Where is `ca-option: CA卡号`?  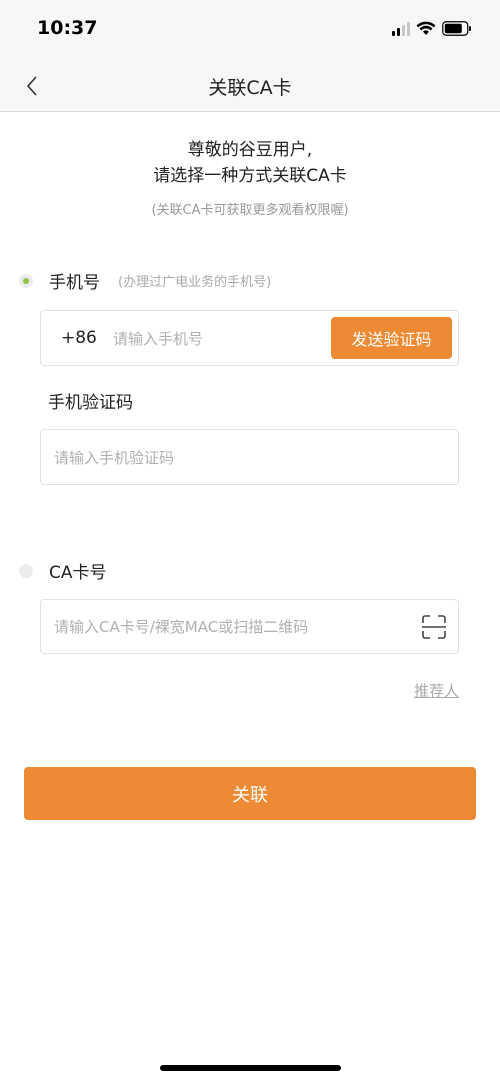
ca-option: CA卡号 is located at coordinates (63, 570).